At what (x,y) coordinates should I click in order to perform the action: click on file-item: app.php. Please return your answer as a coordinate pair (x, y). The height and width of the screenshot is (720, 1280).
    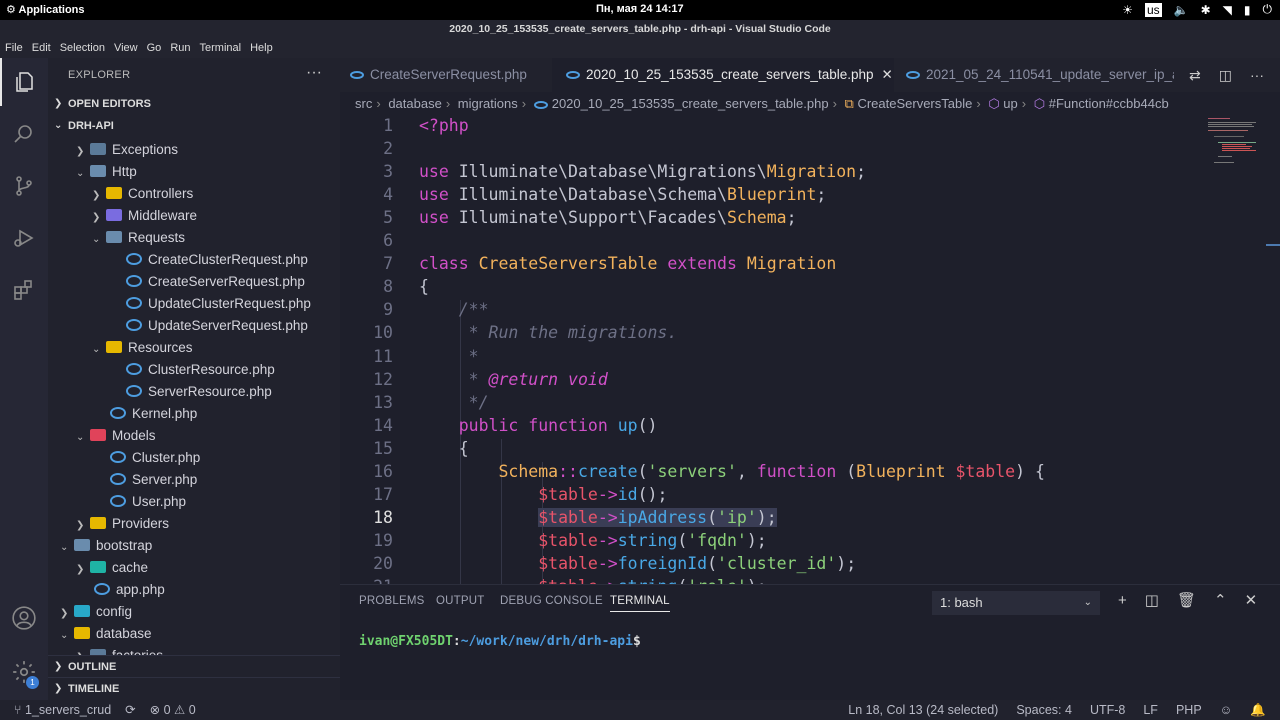
    Looking at the image, I should click on (129, 590).